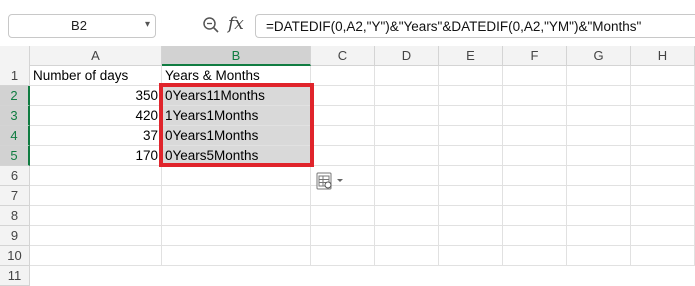  What do you see at coordinates (343, 56) in the screenshot?
I see `column-header-c: C` at bounding box center [343, 56].